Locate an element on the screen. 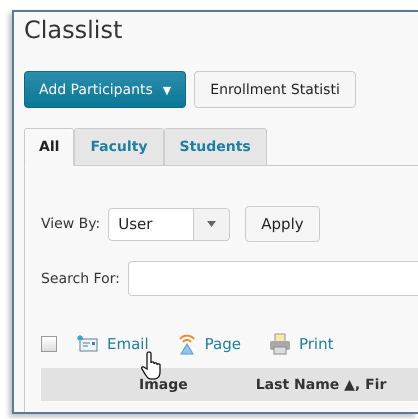  dropdown-arrow-icon is located at coordinates (211, 224).